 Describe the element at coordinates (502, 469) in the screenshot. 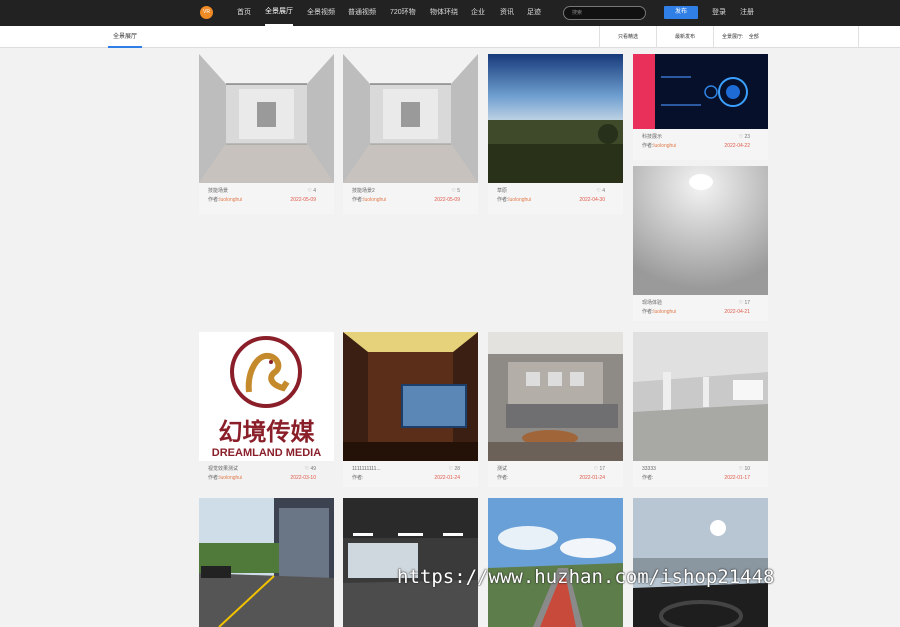

I see `scene-title: 测试` at that location.